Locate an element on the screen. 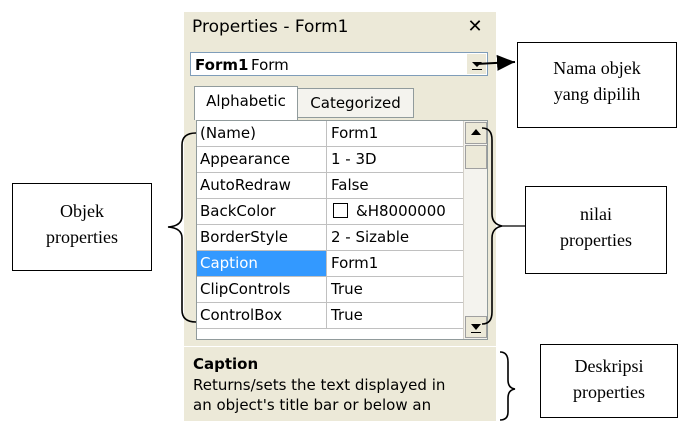  title-bar: Properties - Form1 ✕ is located at coordinates (340, 27).